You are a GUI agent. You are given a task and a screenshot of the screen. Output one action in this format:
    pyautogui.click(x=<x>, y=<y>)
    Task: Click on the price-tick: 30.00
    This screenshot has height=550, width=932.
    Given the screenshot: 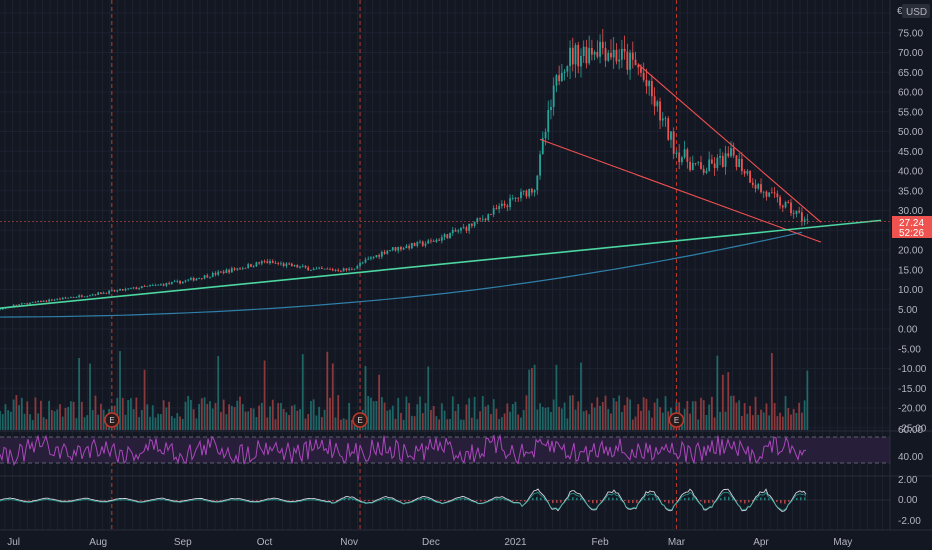 What is the action you would take?
    pyautogui.click(x=910, y=211)
    